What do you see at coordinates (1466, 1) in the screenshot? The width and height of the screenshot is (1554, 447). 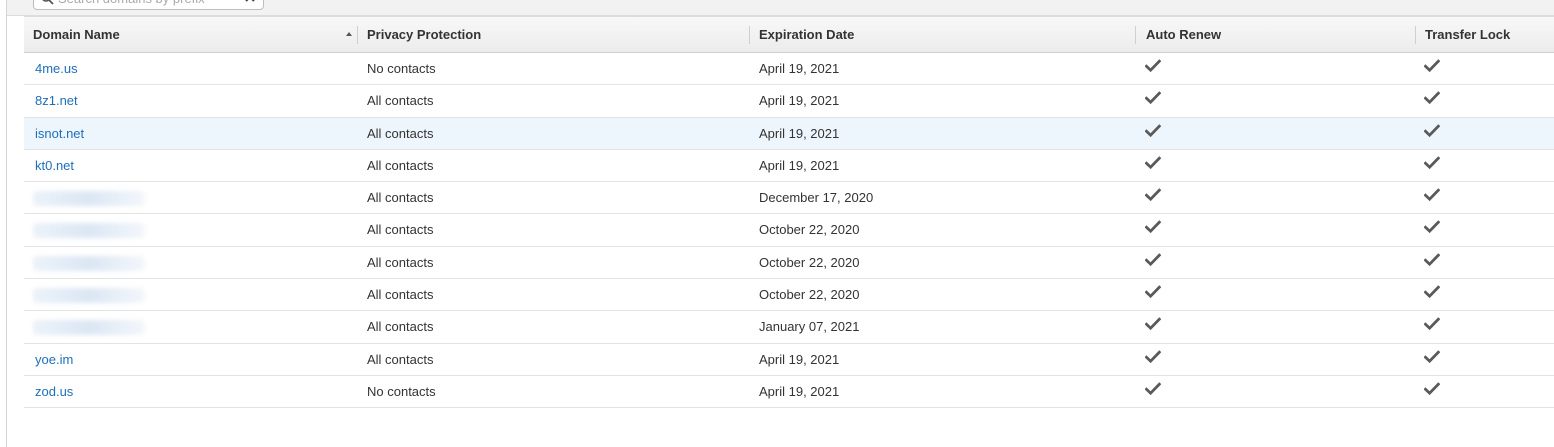 I see `pager-prev-icon` at bounding box center [1466, 1].